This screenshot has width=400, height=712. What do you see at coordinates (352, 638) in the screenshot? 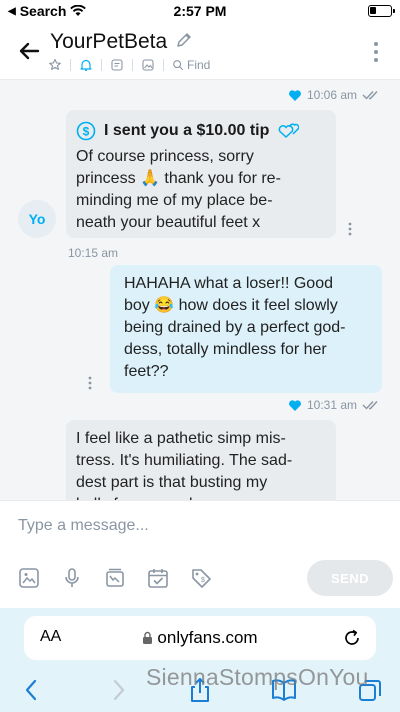
I see `reload-icon` at bounding box center [352, 638].